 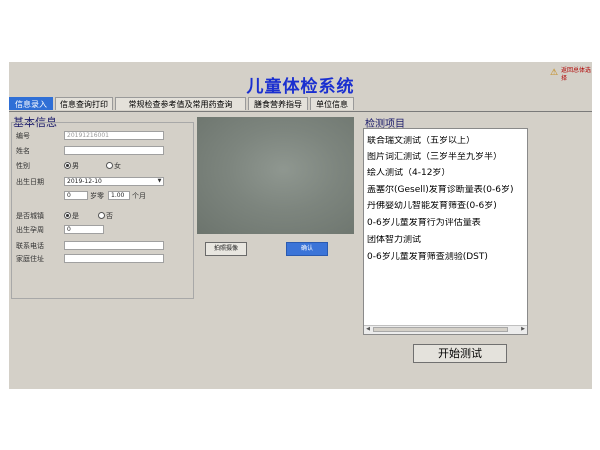 I want to click on birth-date-picker: 2019-12-10 ▼, so click(x=114, y=181).